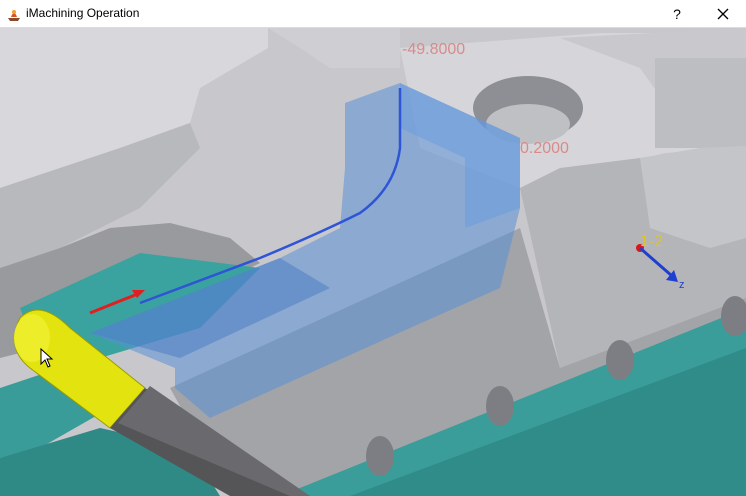  I want to click on dimension-label-depth: -49.8000, so click(433, 49).